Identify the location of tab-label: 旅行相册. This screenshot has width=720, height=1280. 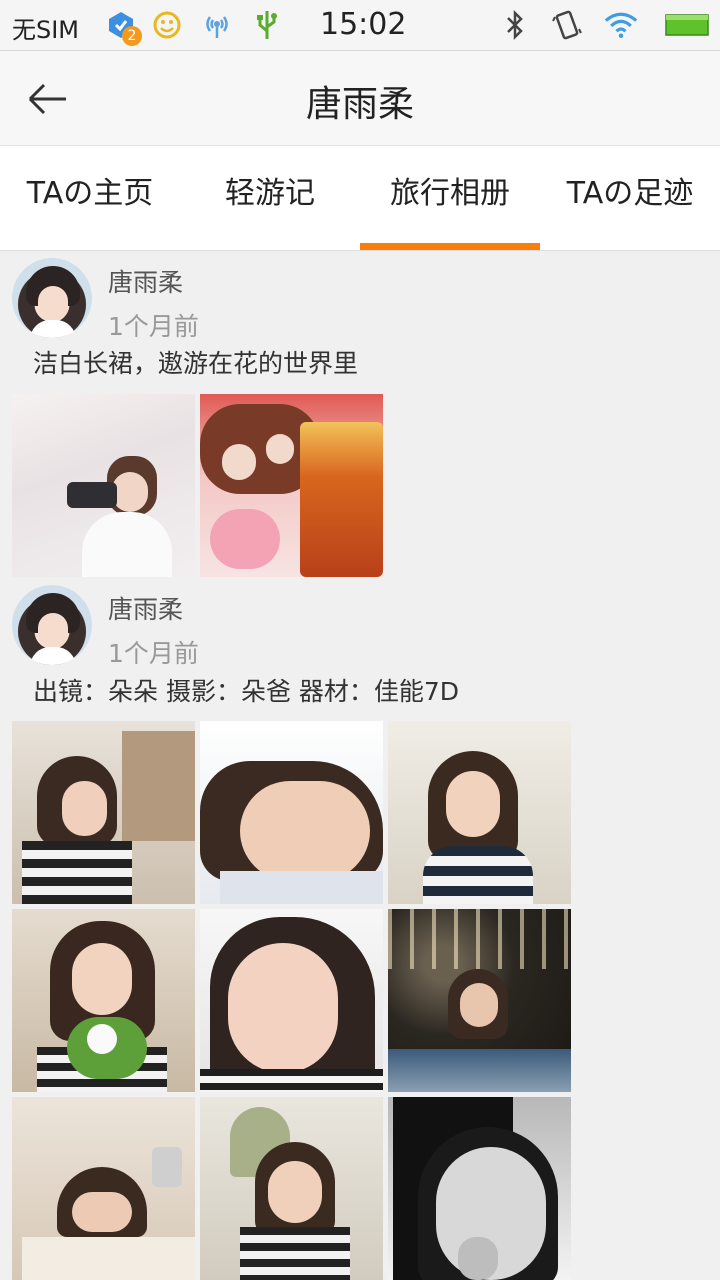
(450, 193).